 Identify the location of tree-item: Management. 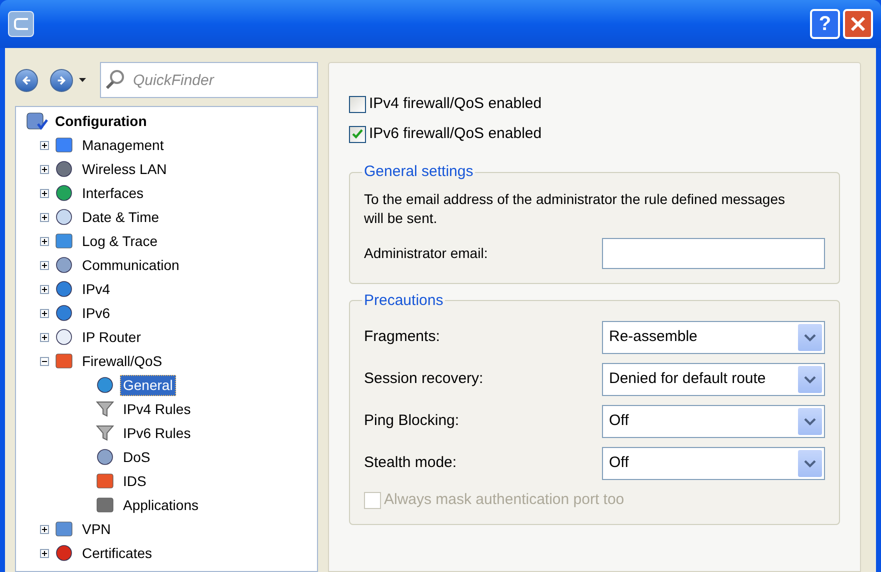
(123, 145).